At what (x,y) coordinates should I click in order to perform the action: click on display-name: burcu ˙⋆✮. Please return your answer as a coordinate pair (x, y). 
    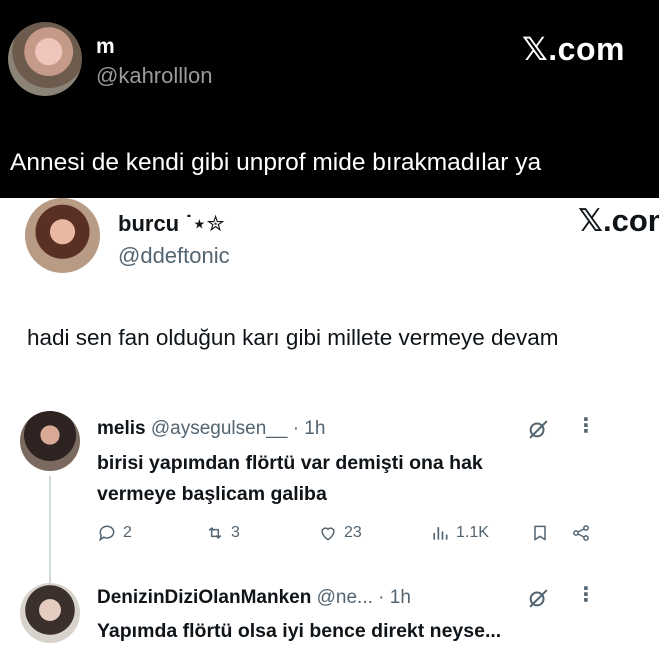
    Looking at the image, I should click on (171, 224).